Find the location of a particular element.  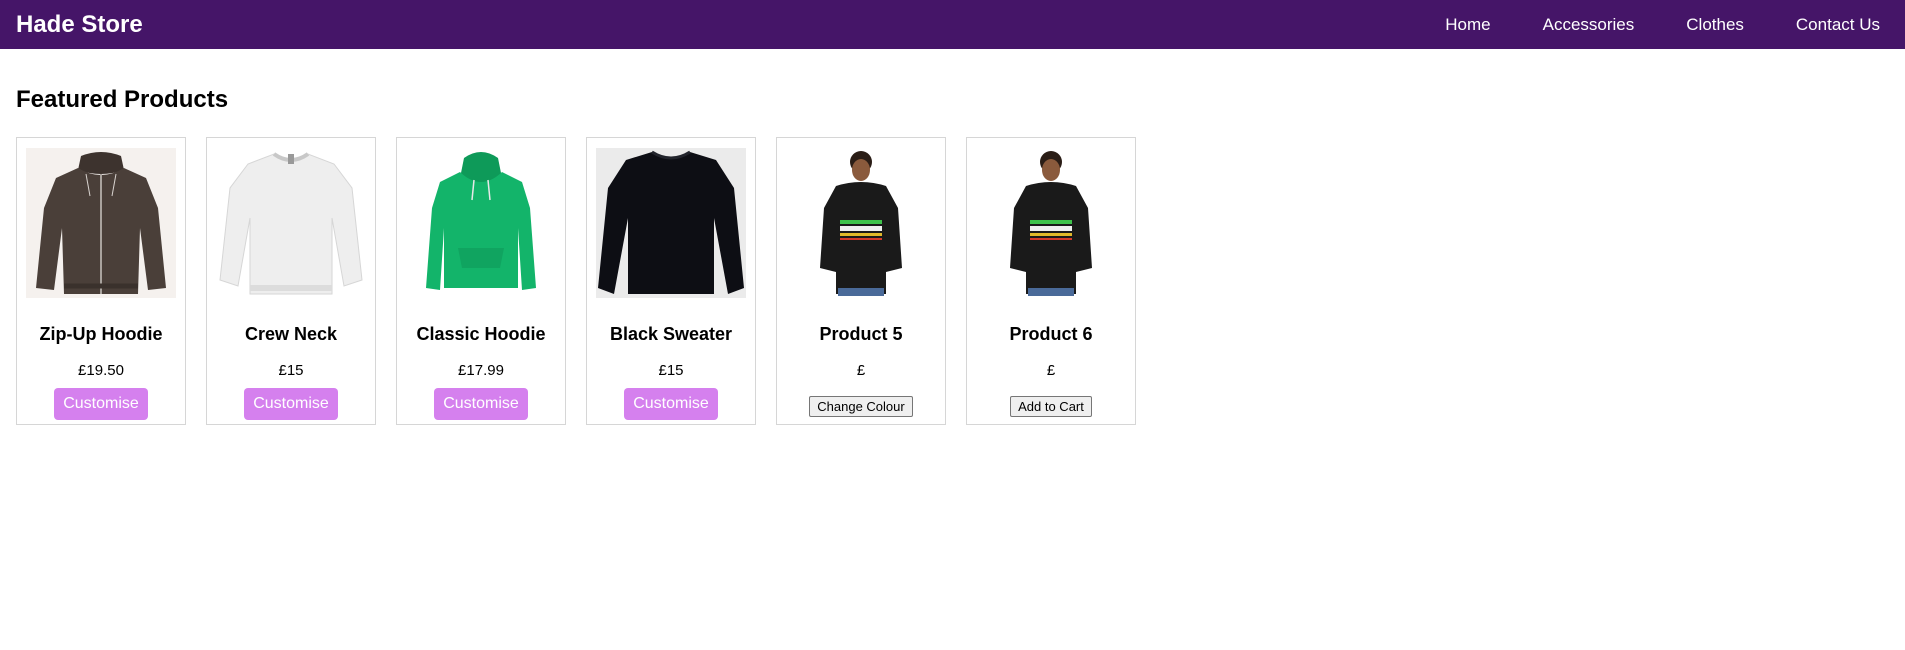

product-name: Zip-Up Hoodie is located at coordinates (101, 334).